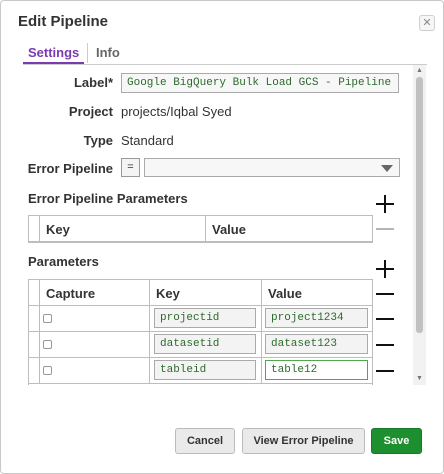 Image resolution: width=444 pixels, height=474 pixels. I want to click on project-value: projects/Iqbal Syed, so click(176, 111).